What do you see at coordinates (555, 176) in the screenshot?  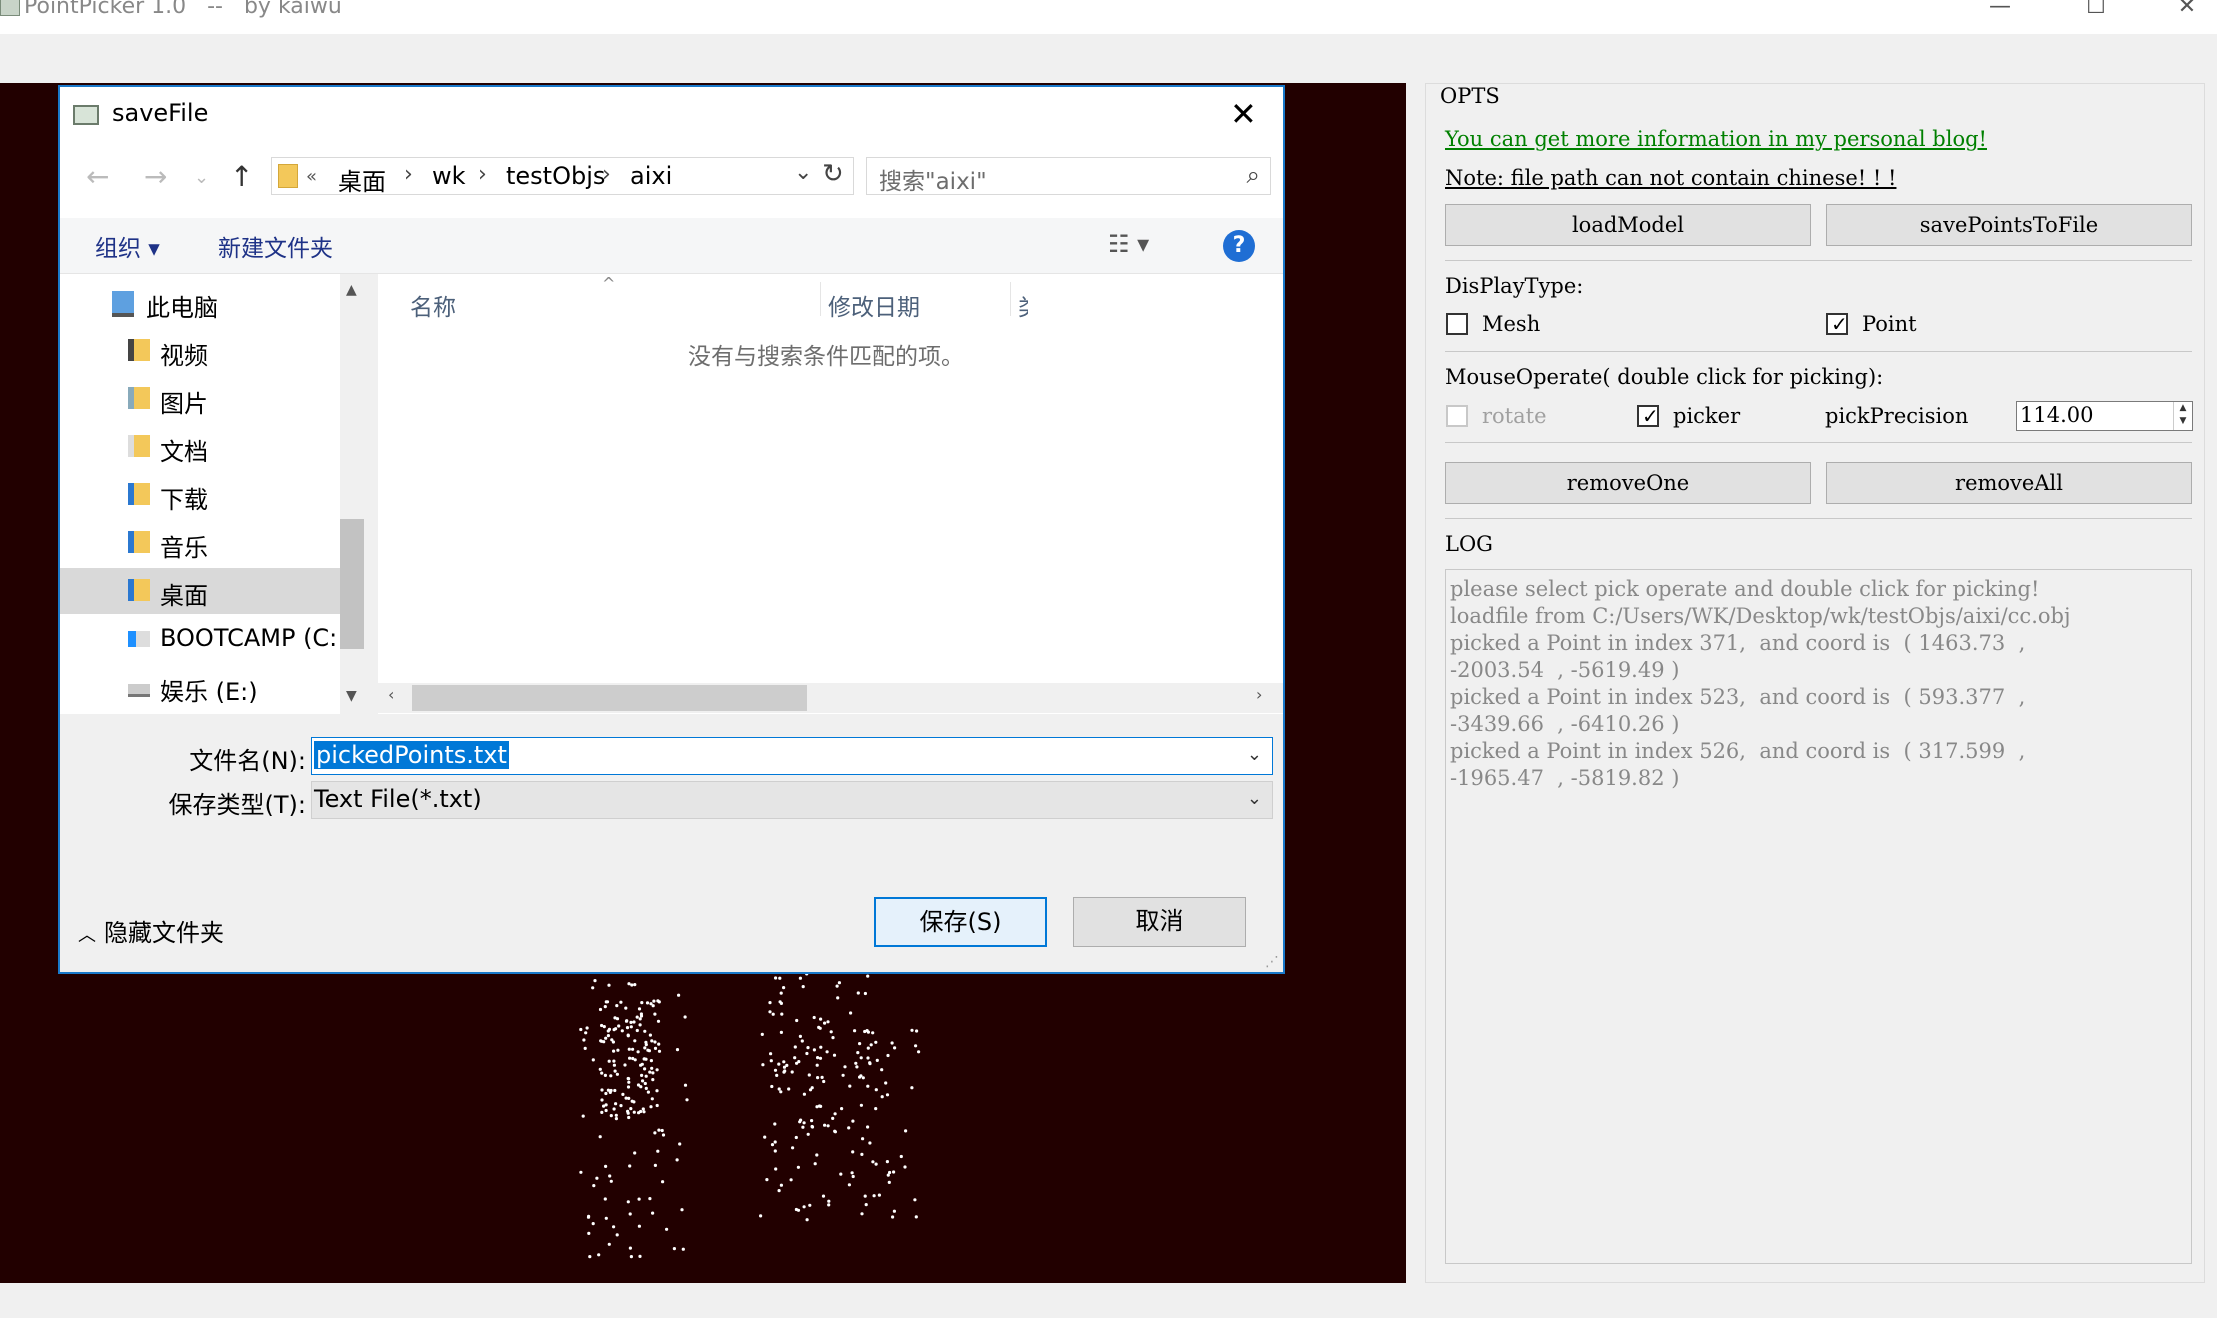 I see `breadcrumb-testobjs: testObjs` at bounding box center [555, 176].